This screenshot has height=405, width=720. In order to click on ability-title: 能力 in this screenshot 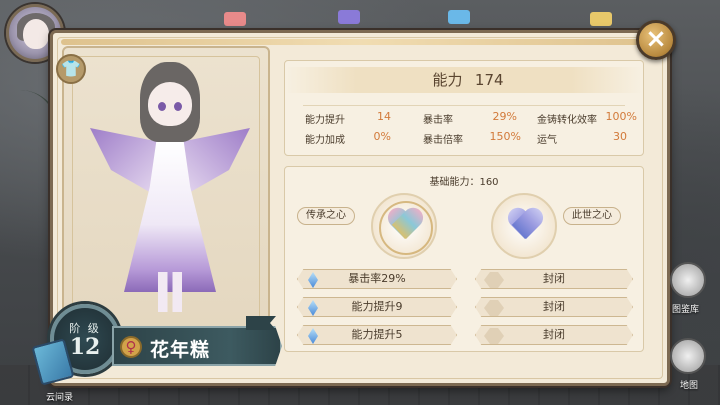, I will do `click(447, 80)`.